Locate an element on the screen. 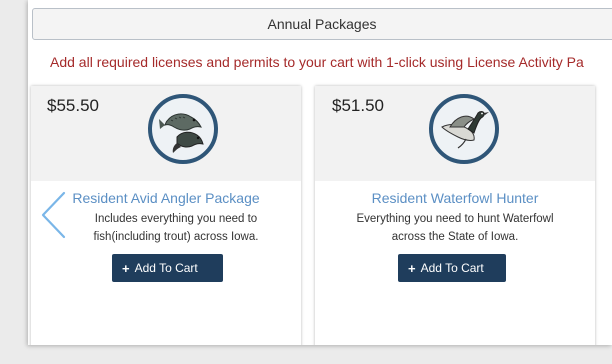 The image size is (612, 364). package-price: $55.50 is located at coordinates (73, 105).